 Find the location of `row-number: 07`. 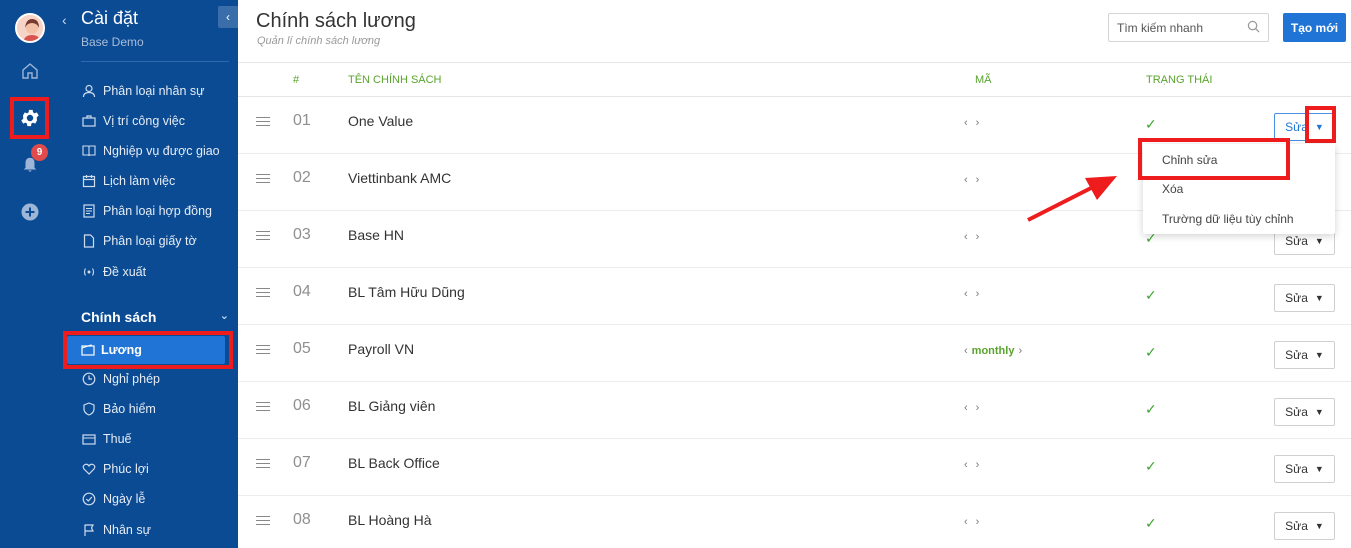

row-number: 07 is located at coordinates (302, 462).